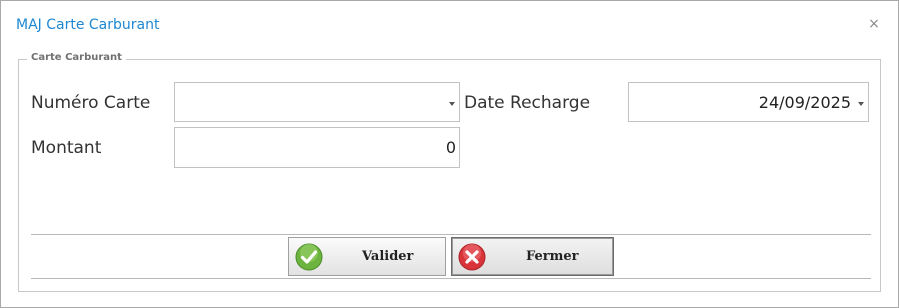  I want to click on amount-input: 0, so click(317, 147).